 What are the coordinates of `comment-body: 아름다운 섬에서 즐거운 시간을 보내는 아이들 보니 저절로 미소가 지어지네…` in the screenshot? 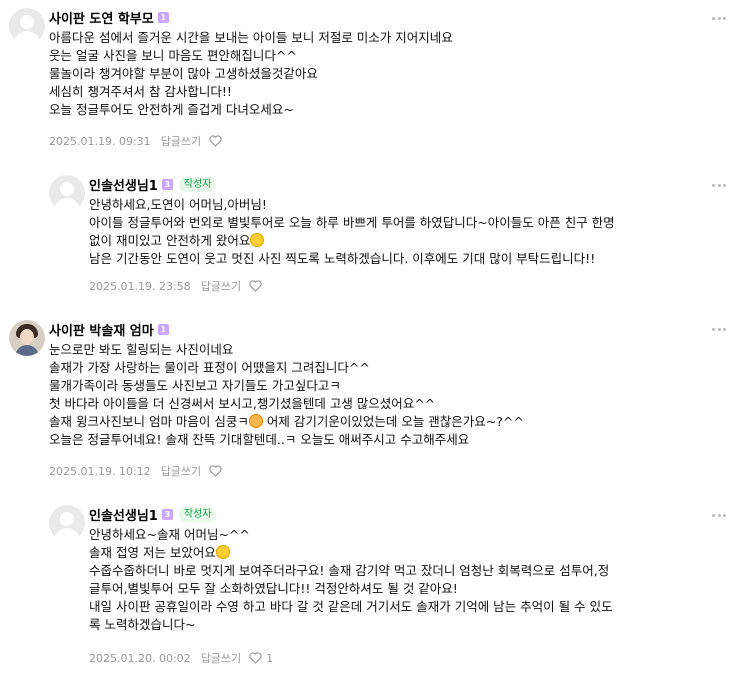 It's located at (251, 74).